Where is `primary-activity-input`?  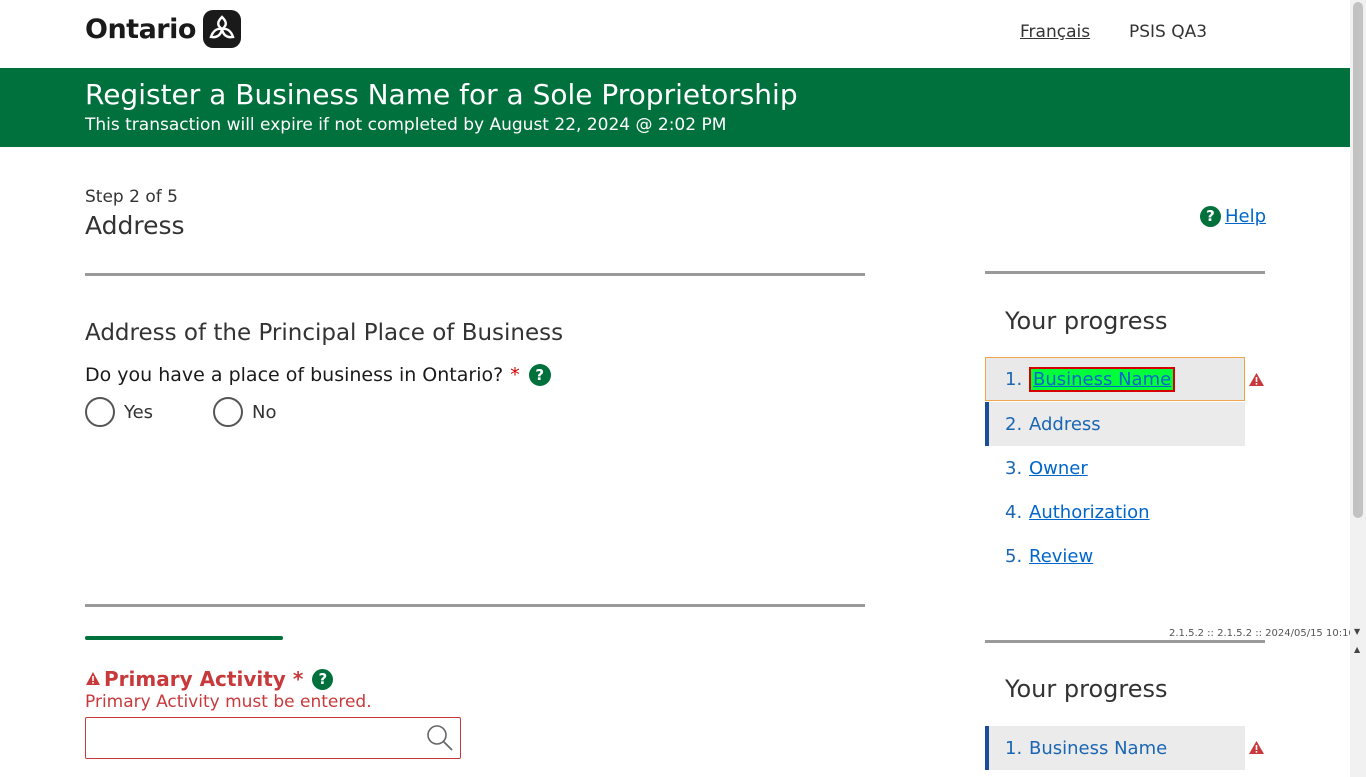 primary-activity-input is located at coordinates (273, 738).